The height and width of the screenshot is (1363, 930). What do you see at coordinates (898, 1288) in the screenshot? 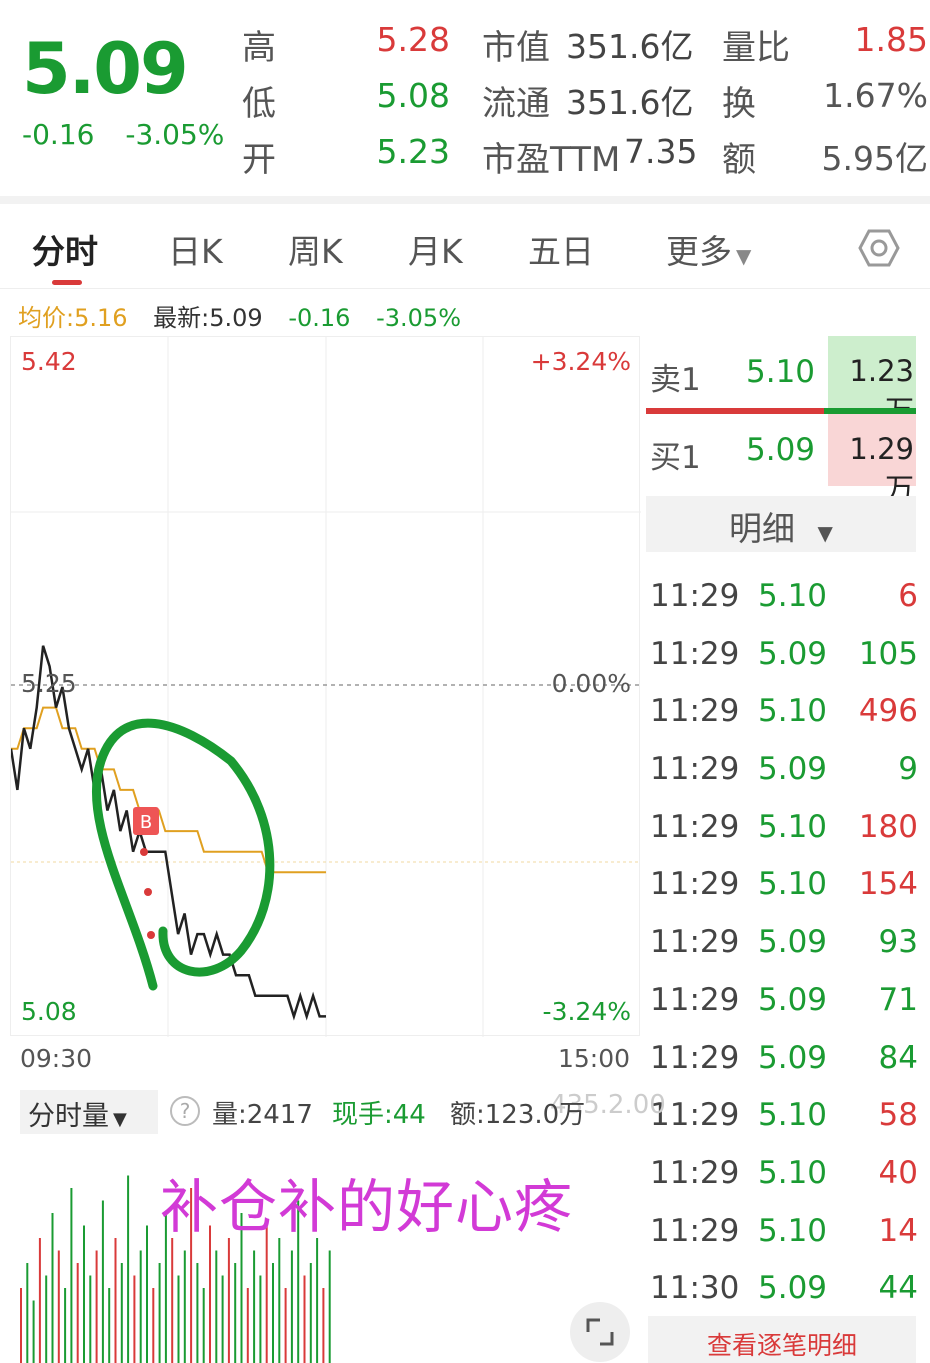
I see `trade-volume: 44` at bounding box center [898, 1288].